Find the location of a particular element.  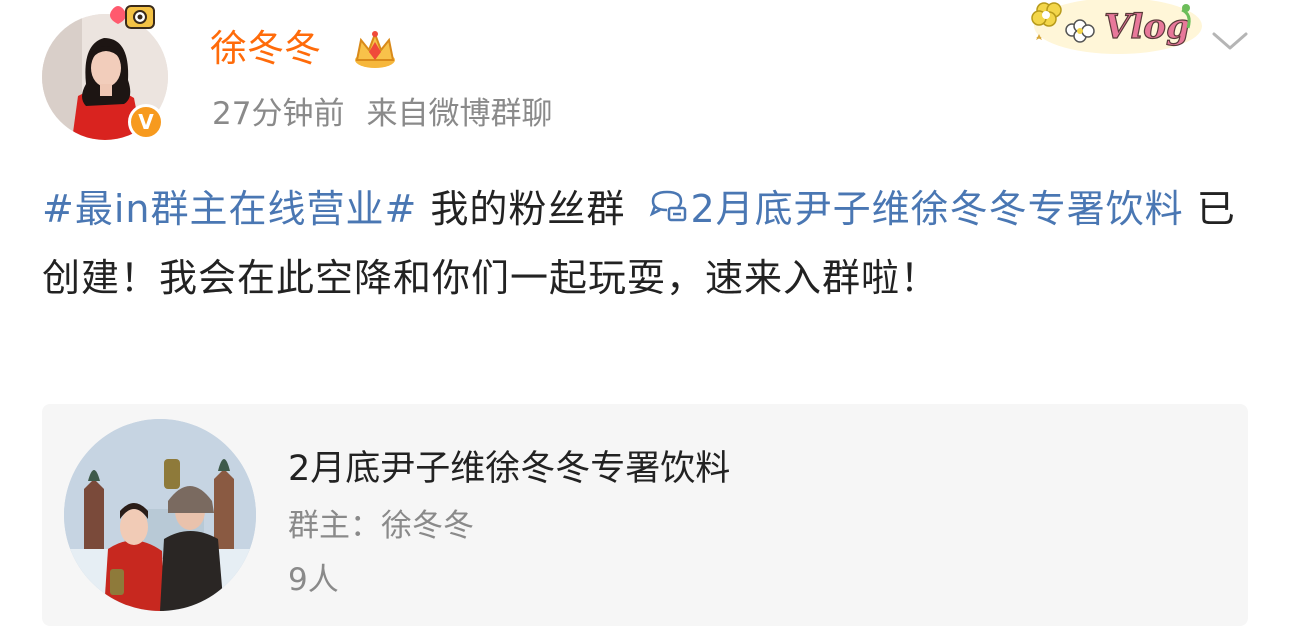

group-name: 2月底尹子维徐冬冬专署饮料 is located at coordinates (509, 465).